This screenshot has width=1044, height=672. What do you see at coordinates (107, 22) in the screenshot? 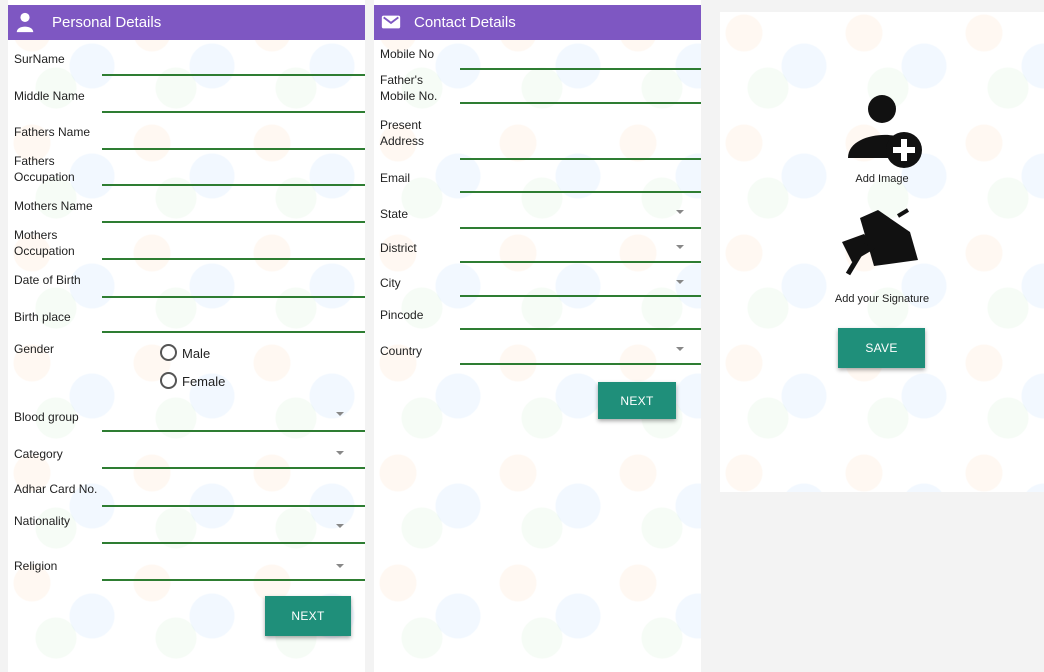
I see `personal-details-title: Personal Details` at bounding box center [107, 22].